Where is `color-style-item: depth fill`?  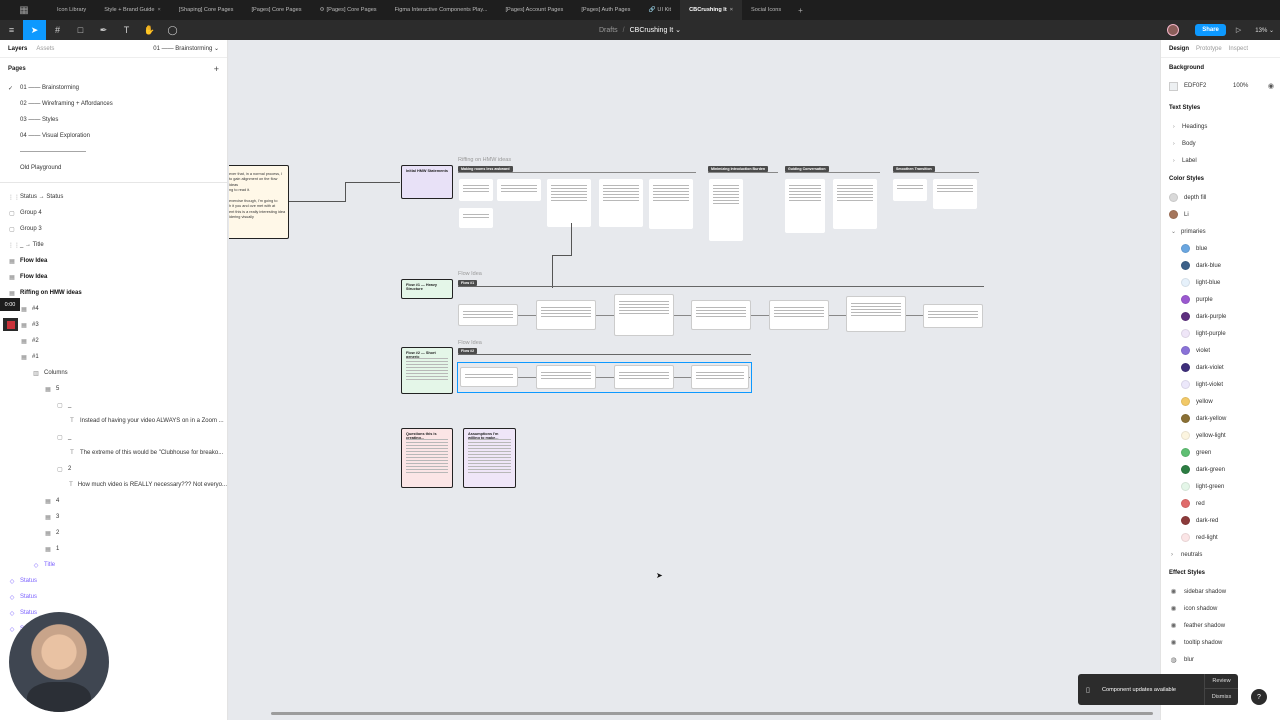
color-style-item: depth fill is located at coordinates (1220, 197).